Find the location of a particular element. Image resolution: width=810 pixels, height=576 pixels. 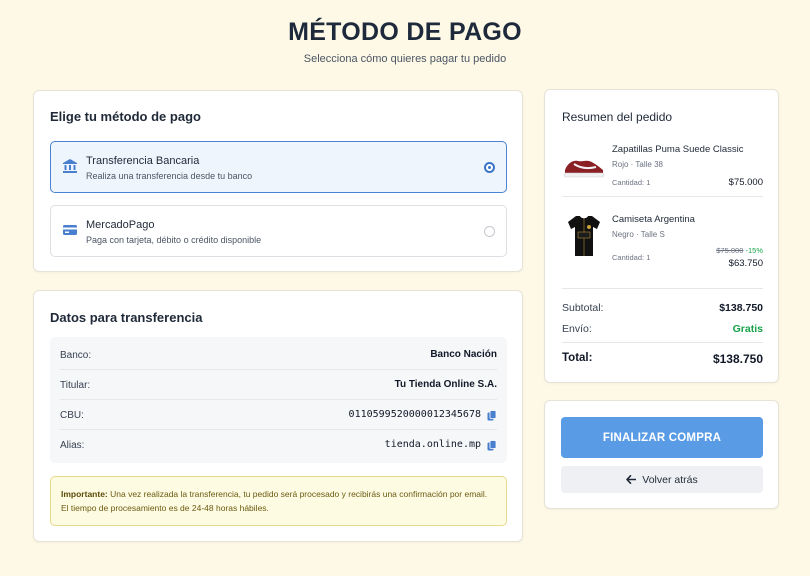

shipping-label: Envío: is located at coordinates (577, 329).